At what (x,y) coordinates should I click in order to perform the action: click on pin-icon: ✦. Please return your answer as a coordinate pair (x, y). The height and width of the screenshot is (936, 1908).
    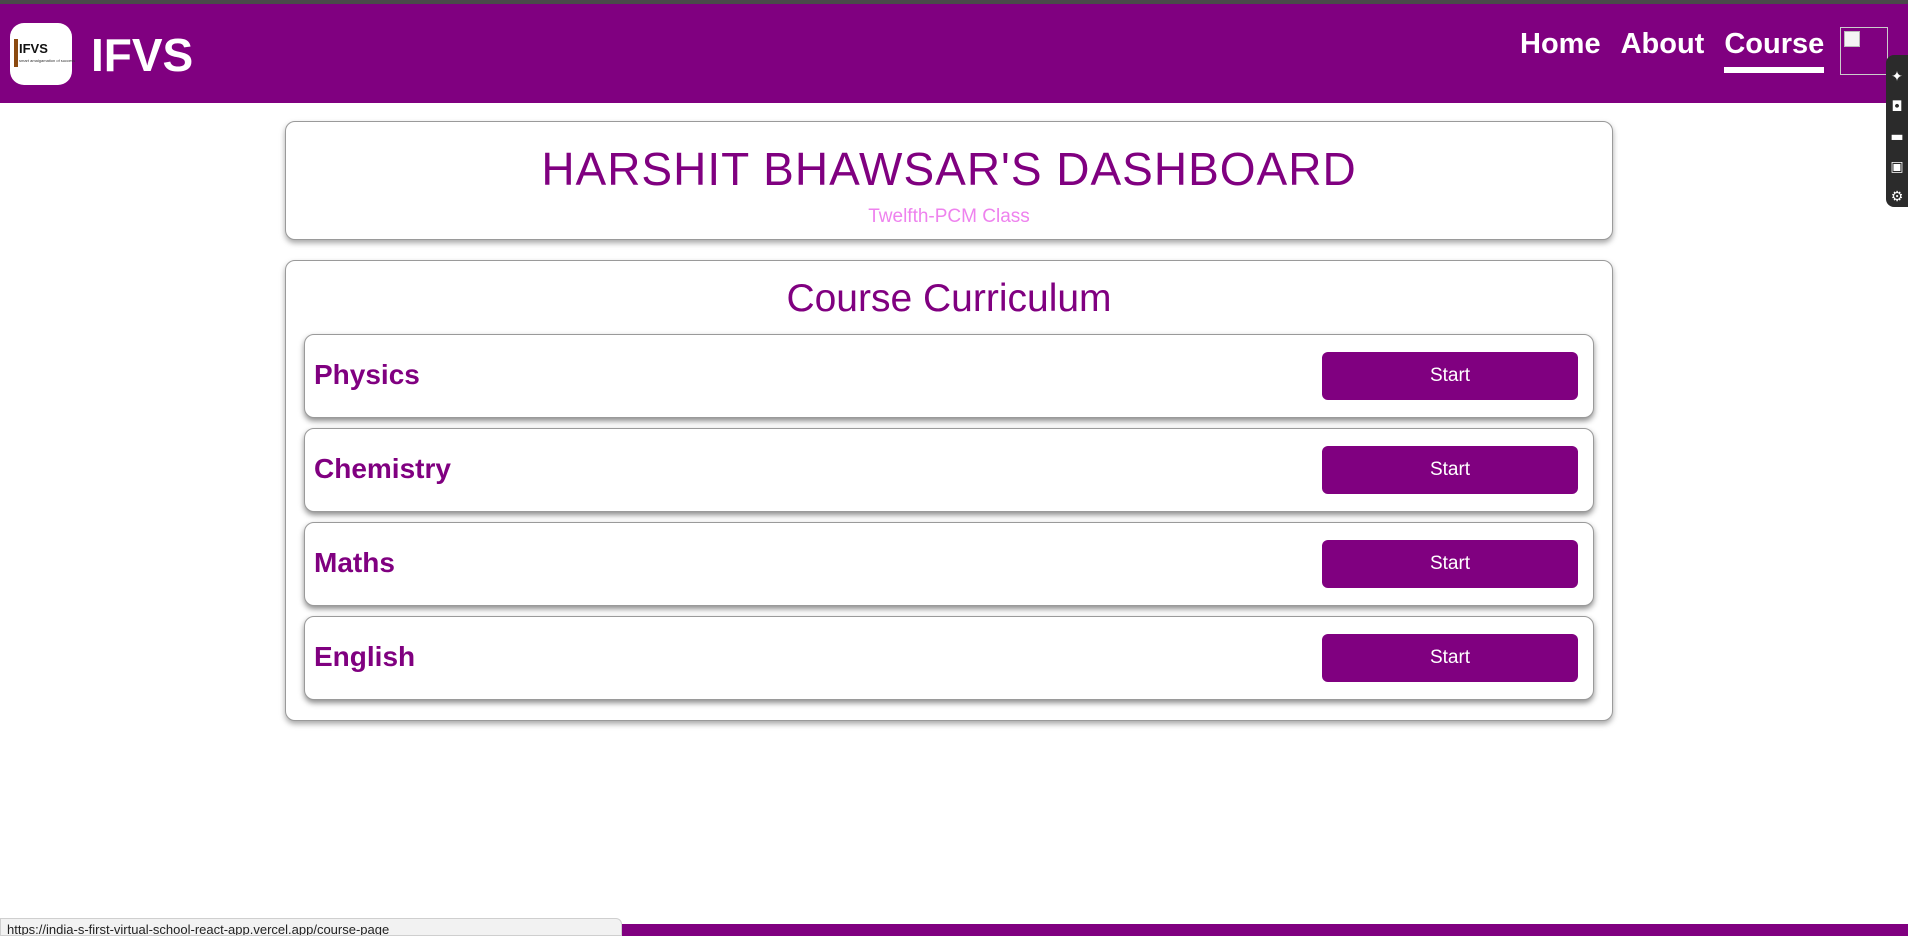
    Looking at the image, I should click on (1897, 77).